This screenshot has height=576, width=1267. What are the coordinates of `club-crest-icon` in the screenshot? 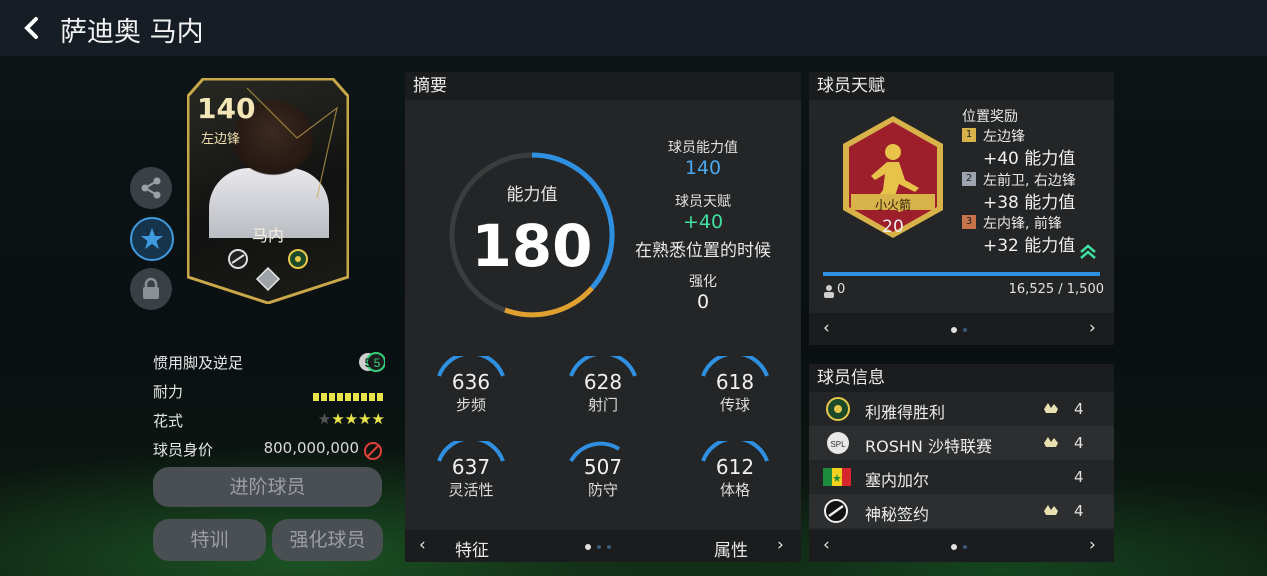 It's located at (838, 409).